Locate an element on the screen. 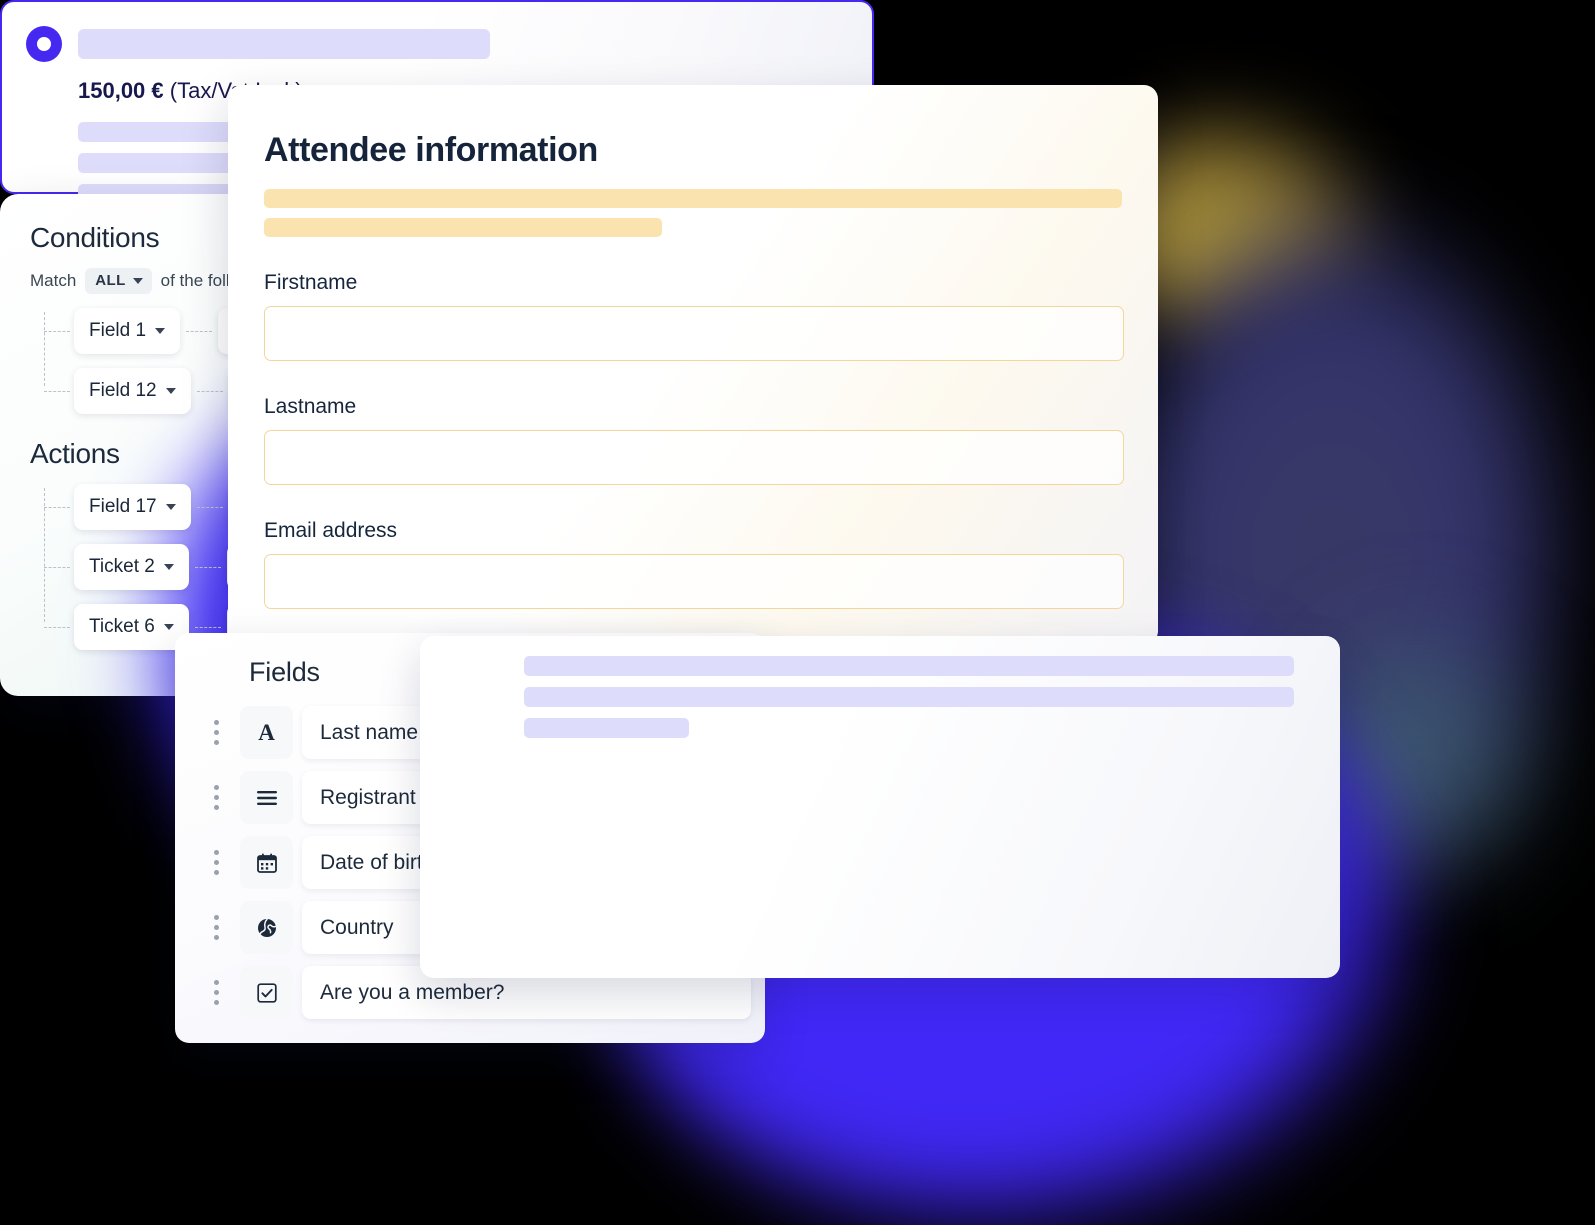 This screenshot has height=1225, width=1595. condition-field-dropdown: Field 12 is located at coordinates (132, 391).